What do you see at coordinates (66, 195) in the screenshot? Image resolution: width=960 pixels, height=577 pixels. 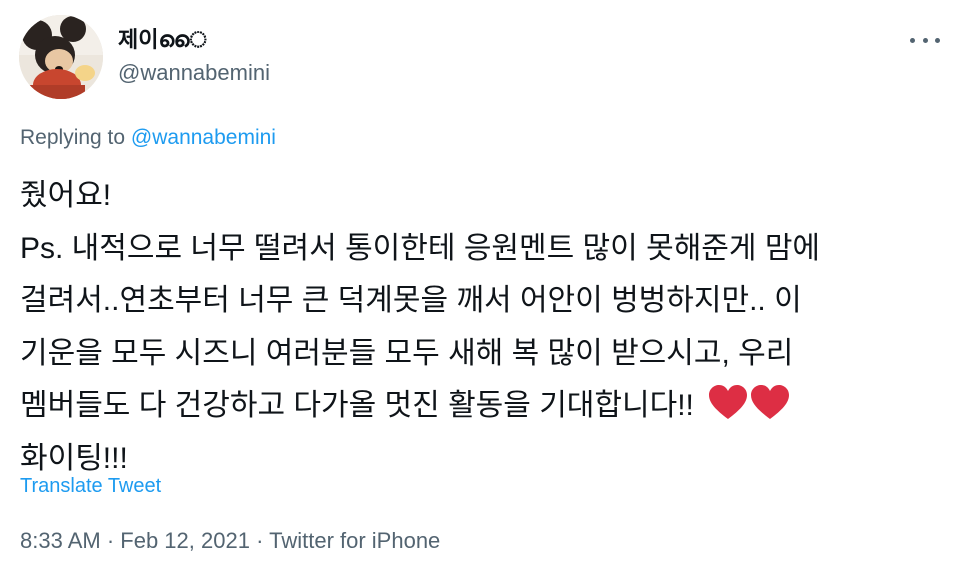 I see `tweet-text-line: 줬어요!` at bounding box center [66, 195].